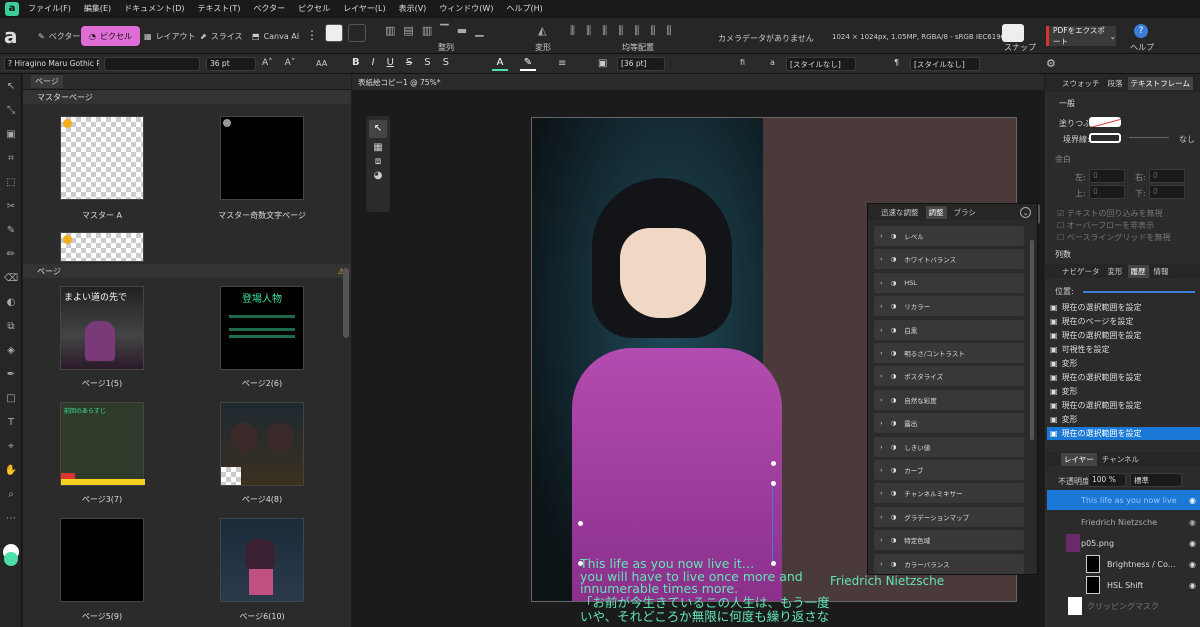 The height and width of the screenshot is (627, 1200). I want to click on marquee-tool-icon: ⬚, so click(11, 183).